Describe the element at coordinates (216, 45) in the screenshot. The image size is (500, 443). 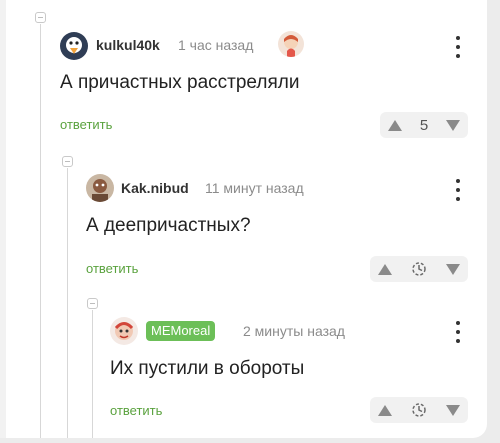
I see `comment-time: 1 час назад` at that location.